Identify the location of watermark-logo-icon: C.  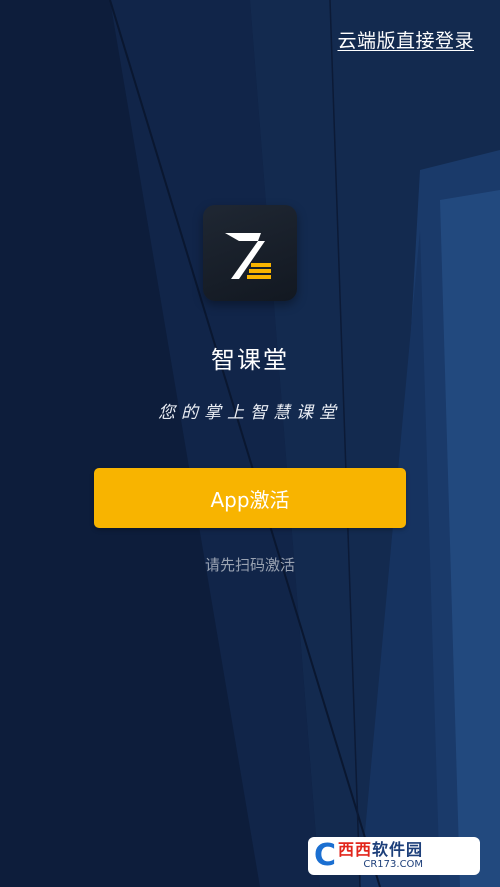
(325, 855).